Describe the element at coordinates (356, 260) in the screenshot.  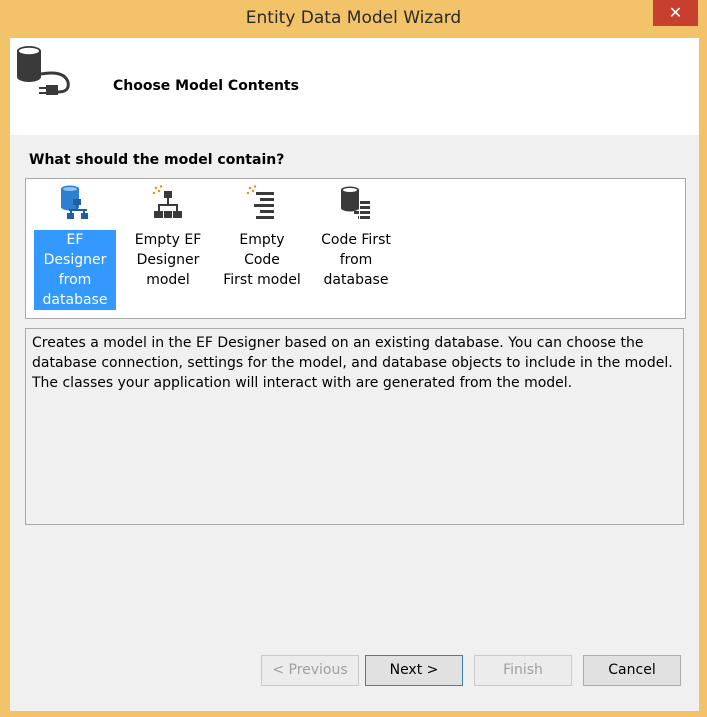
I see `option-label: Code First from database` at that location.